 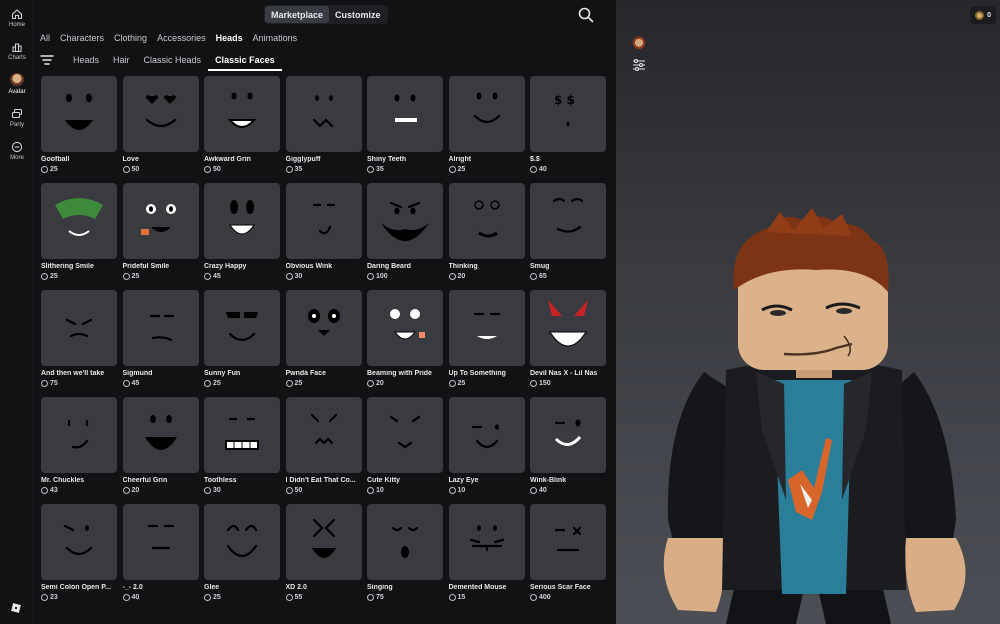 What do you see at coordinates (16, 608) in the screenshot?
I see `roblox-logo-icon` at bounding box center [16, 608].